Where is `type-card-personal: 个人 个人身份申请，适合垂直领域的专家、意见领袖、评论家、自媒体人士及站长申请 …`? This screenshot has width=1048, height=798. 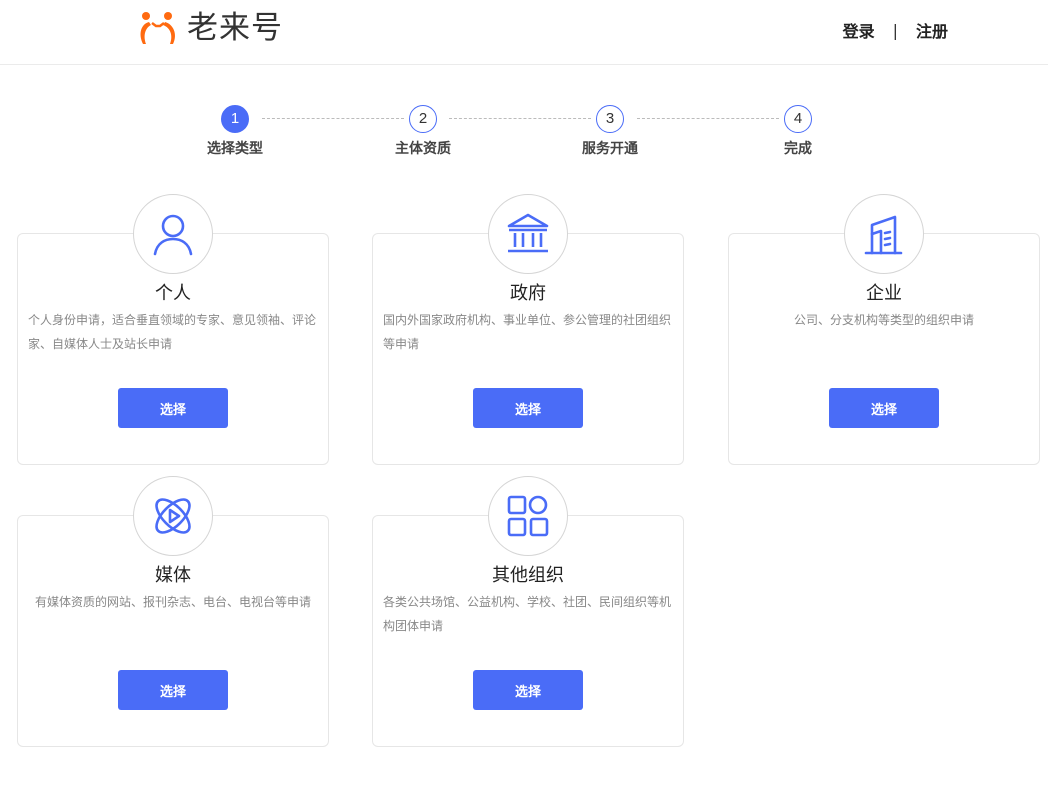 type-card-personal: 个人 个人身份申请，适合垂直领域的专家、意见领袖、评论家、自媒体人士及站长申请 … is located at coordinates (173, 329).